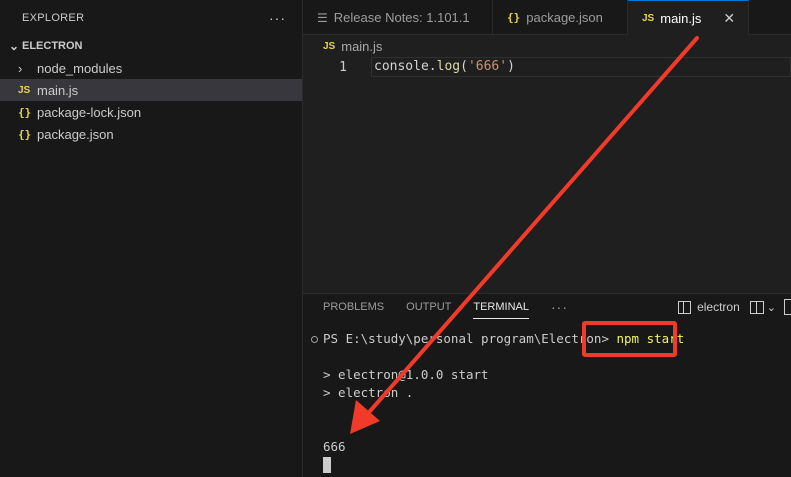  Describe the element at coordinates (151, 46) in the screenshot. I see `folder-electron: ⌄ ELECTRON` at that location.